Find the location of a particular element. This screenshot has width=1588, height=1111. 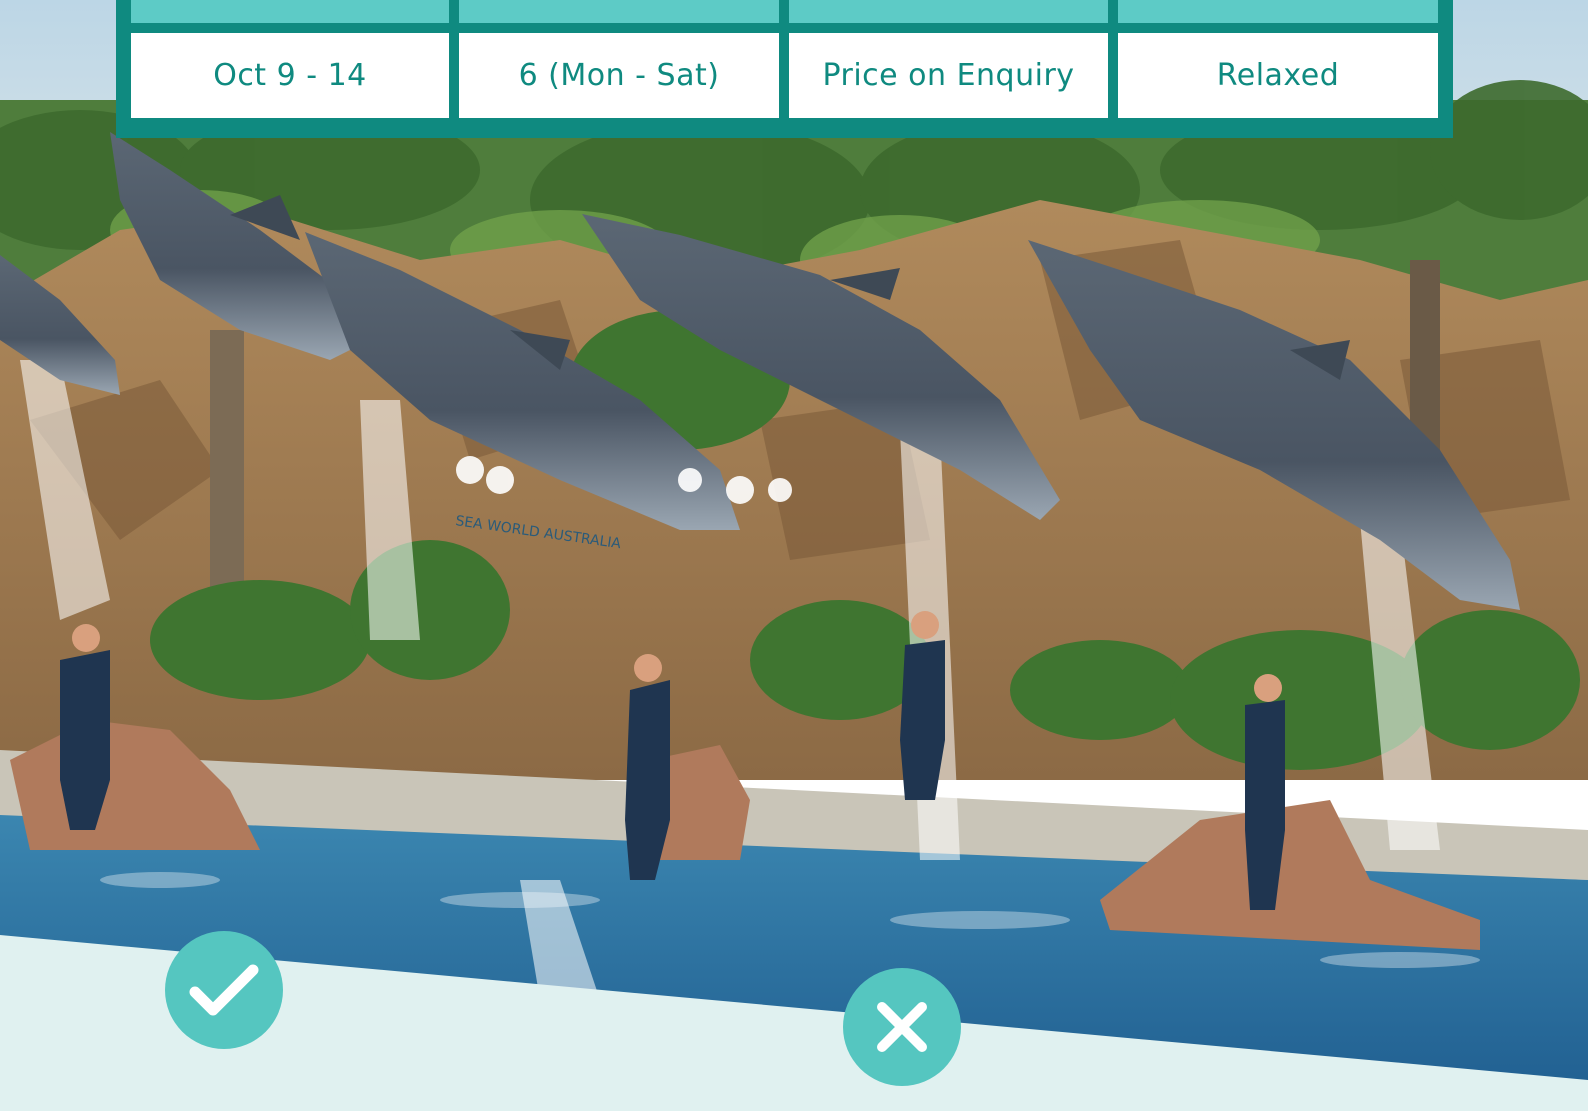

not-included-badge is located at coordinates (902, 1027).